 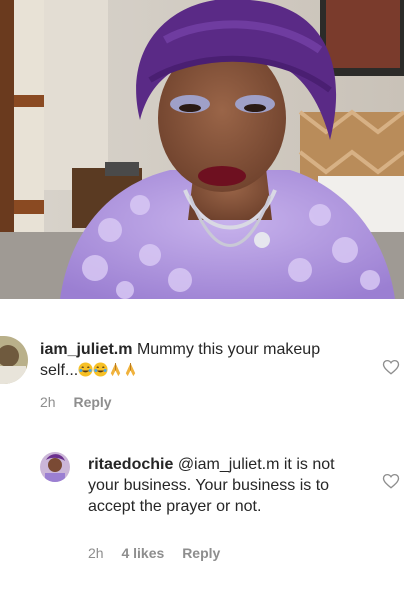 I want to click on mention-link: @iam_juliet.m, so click(x=229, y=464).